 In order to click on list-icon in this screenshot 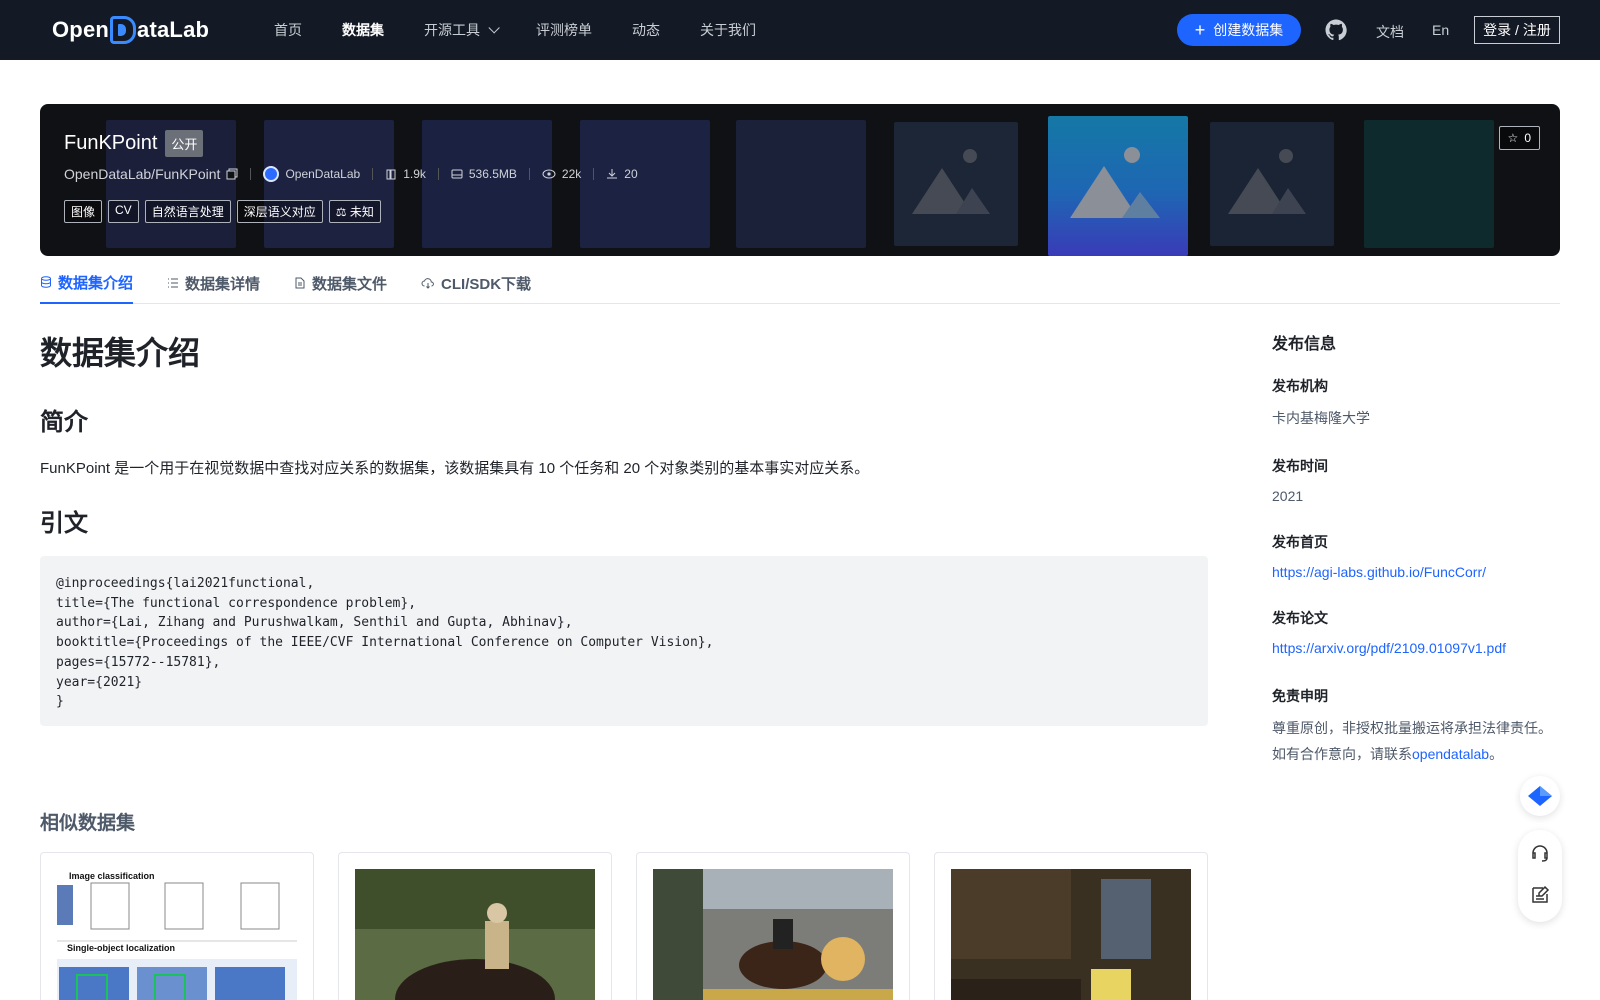, I will do `click(173, 283)`.